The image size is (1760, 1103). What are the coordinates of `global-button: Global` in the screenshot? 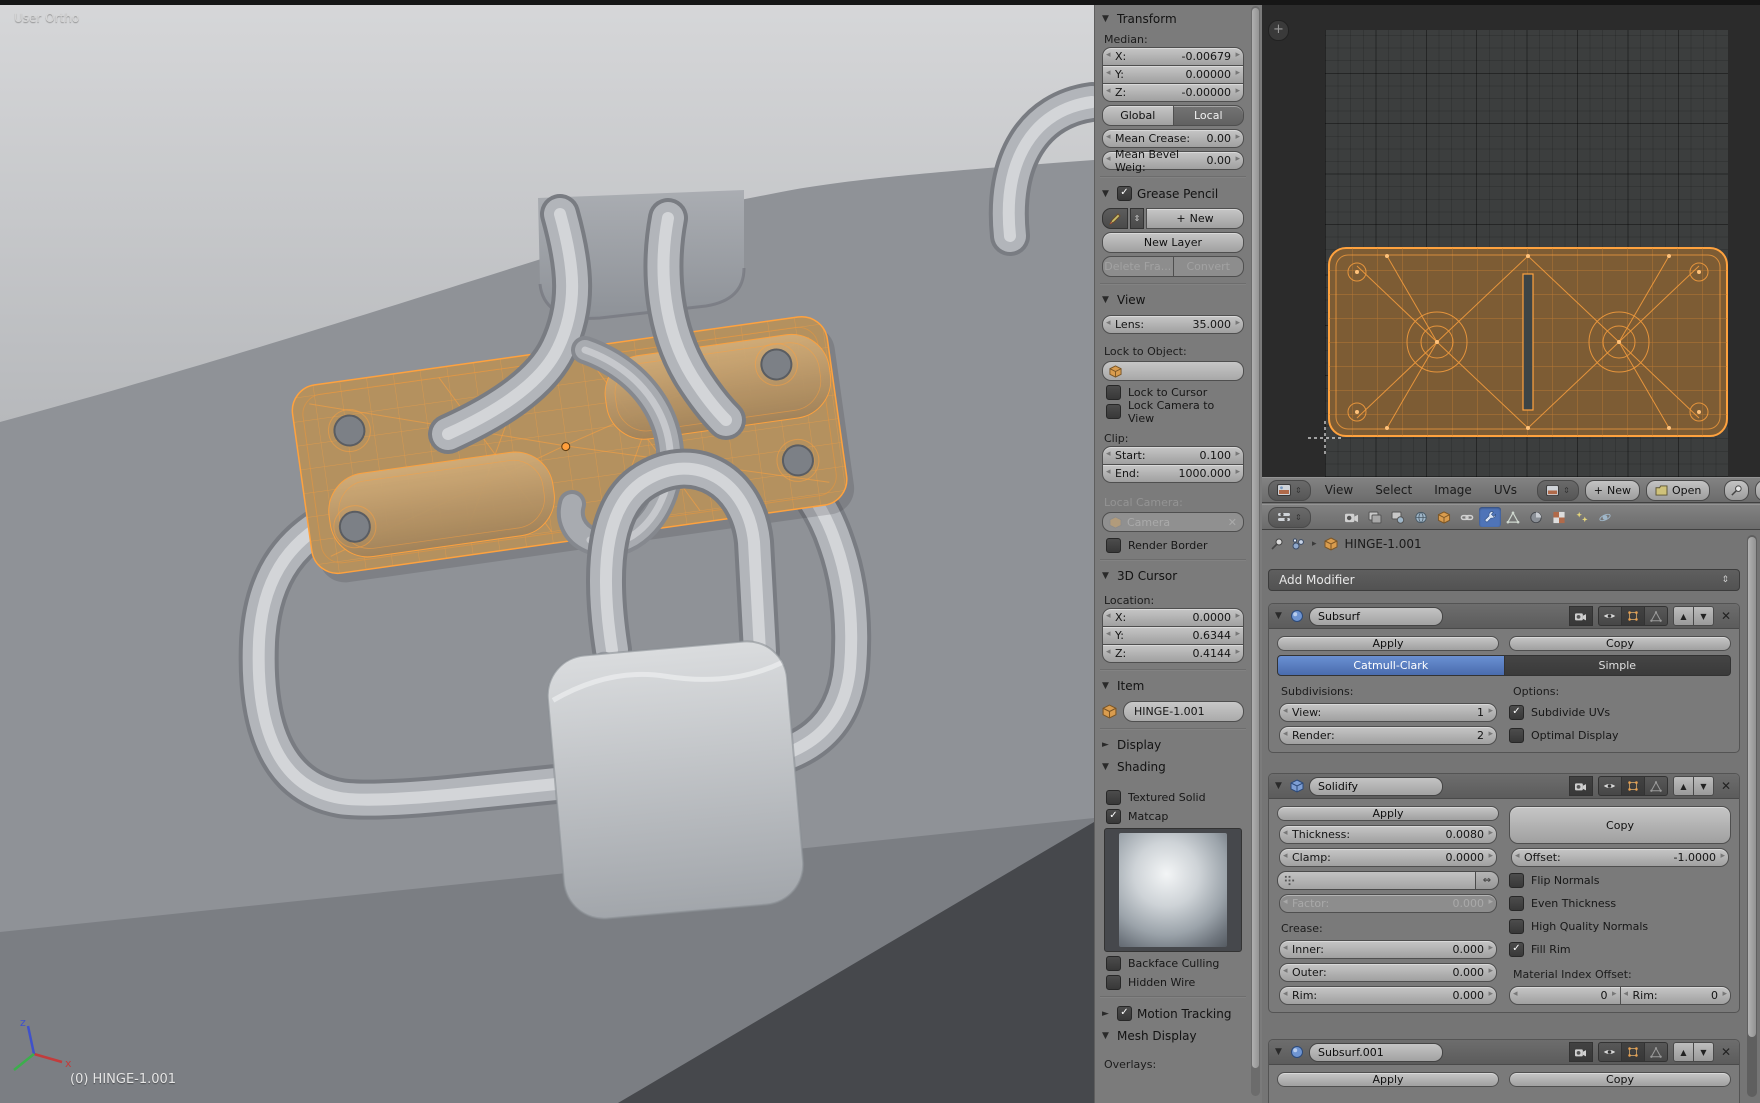 It's located at (1138, 115).